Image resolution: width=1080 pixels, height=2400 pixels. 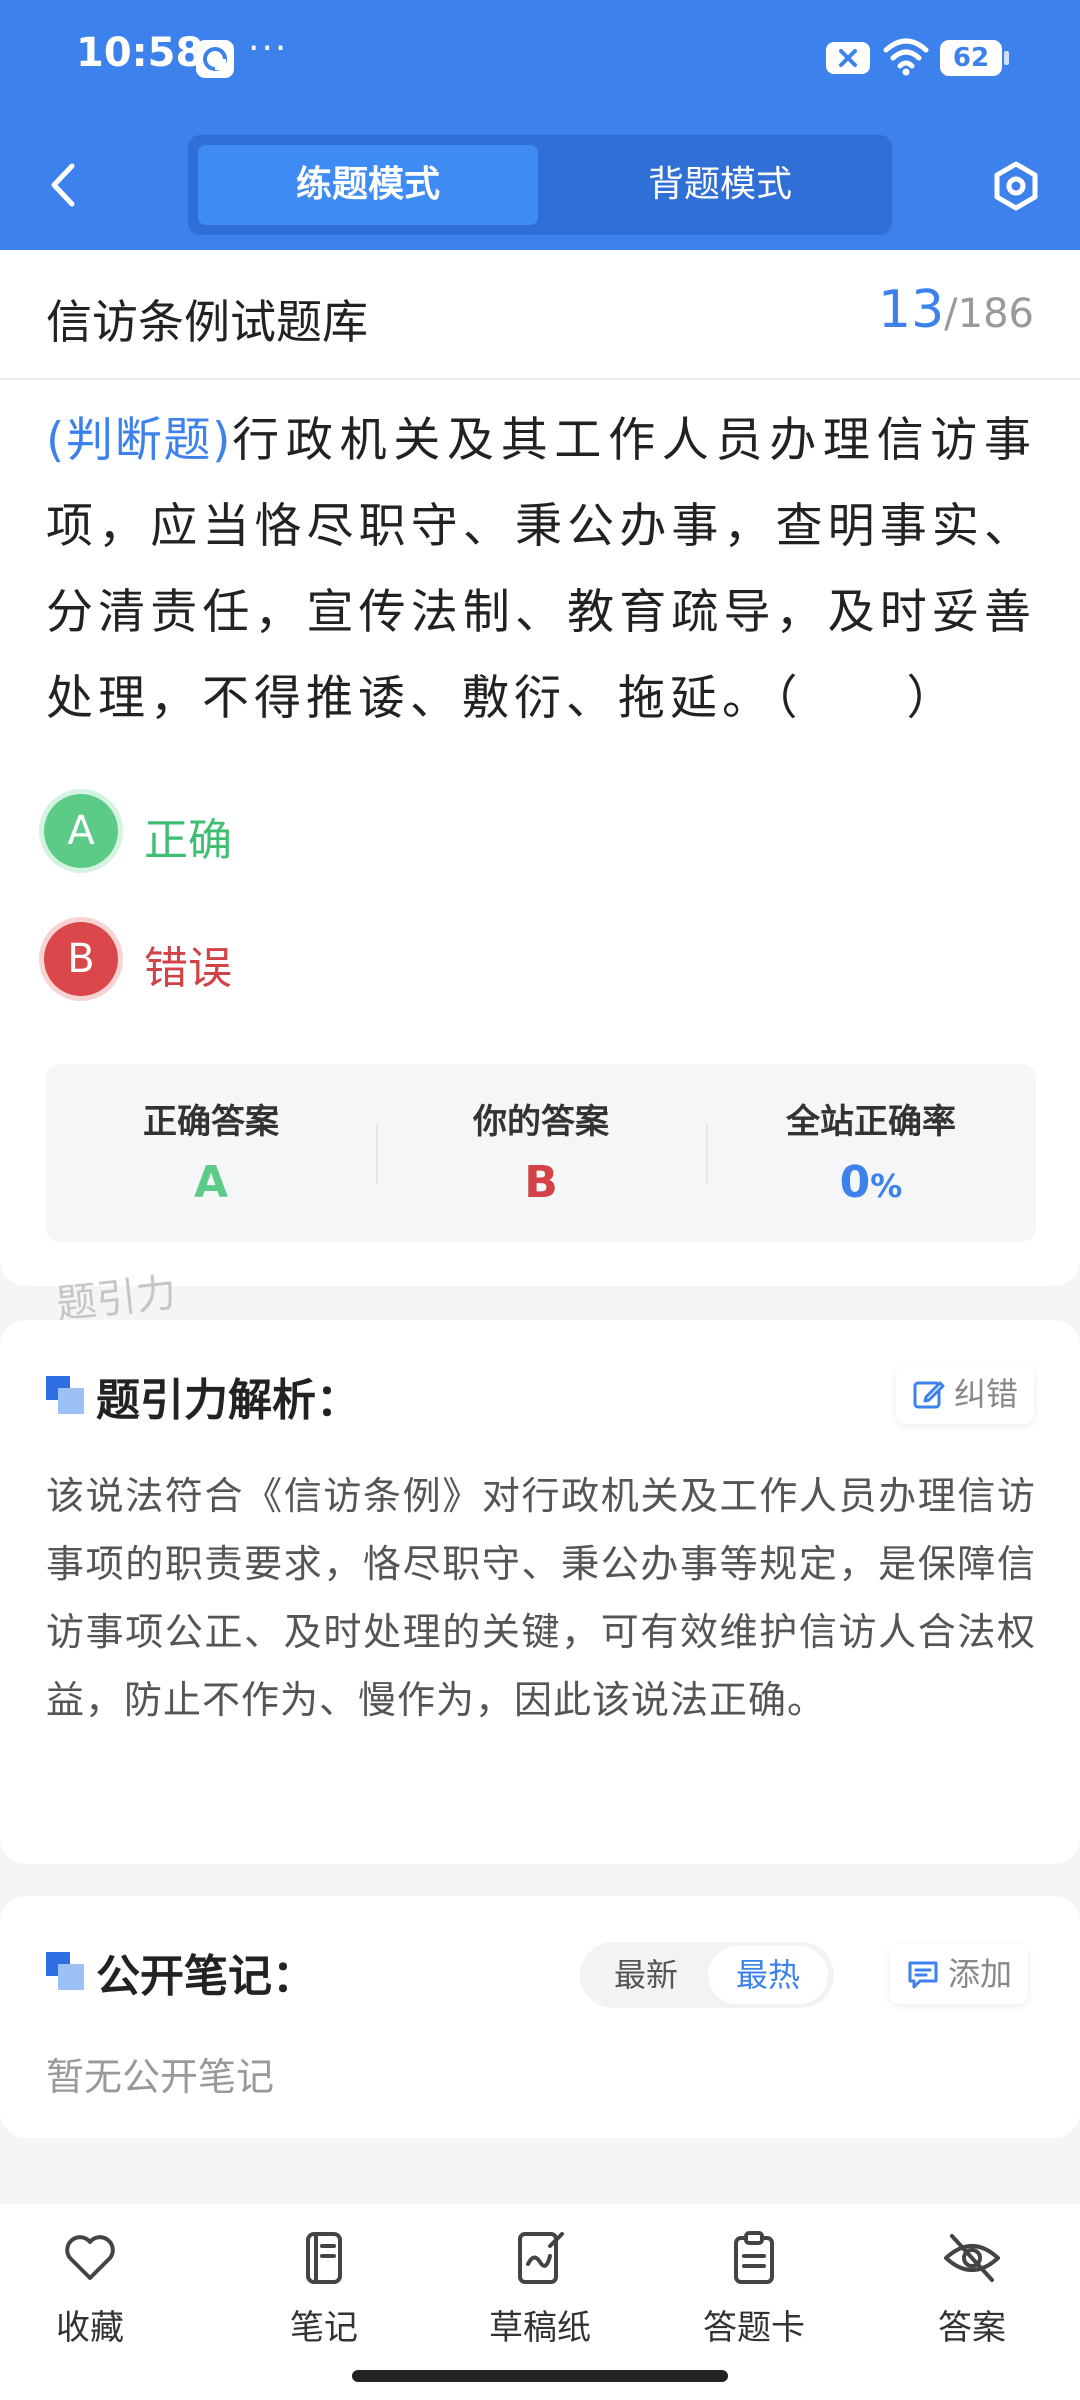 What do you see at coordinates (923, 1975) in the screenshot?
I see `comment-icon` at bounding box center [923, 1975].